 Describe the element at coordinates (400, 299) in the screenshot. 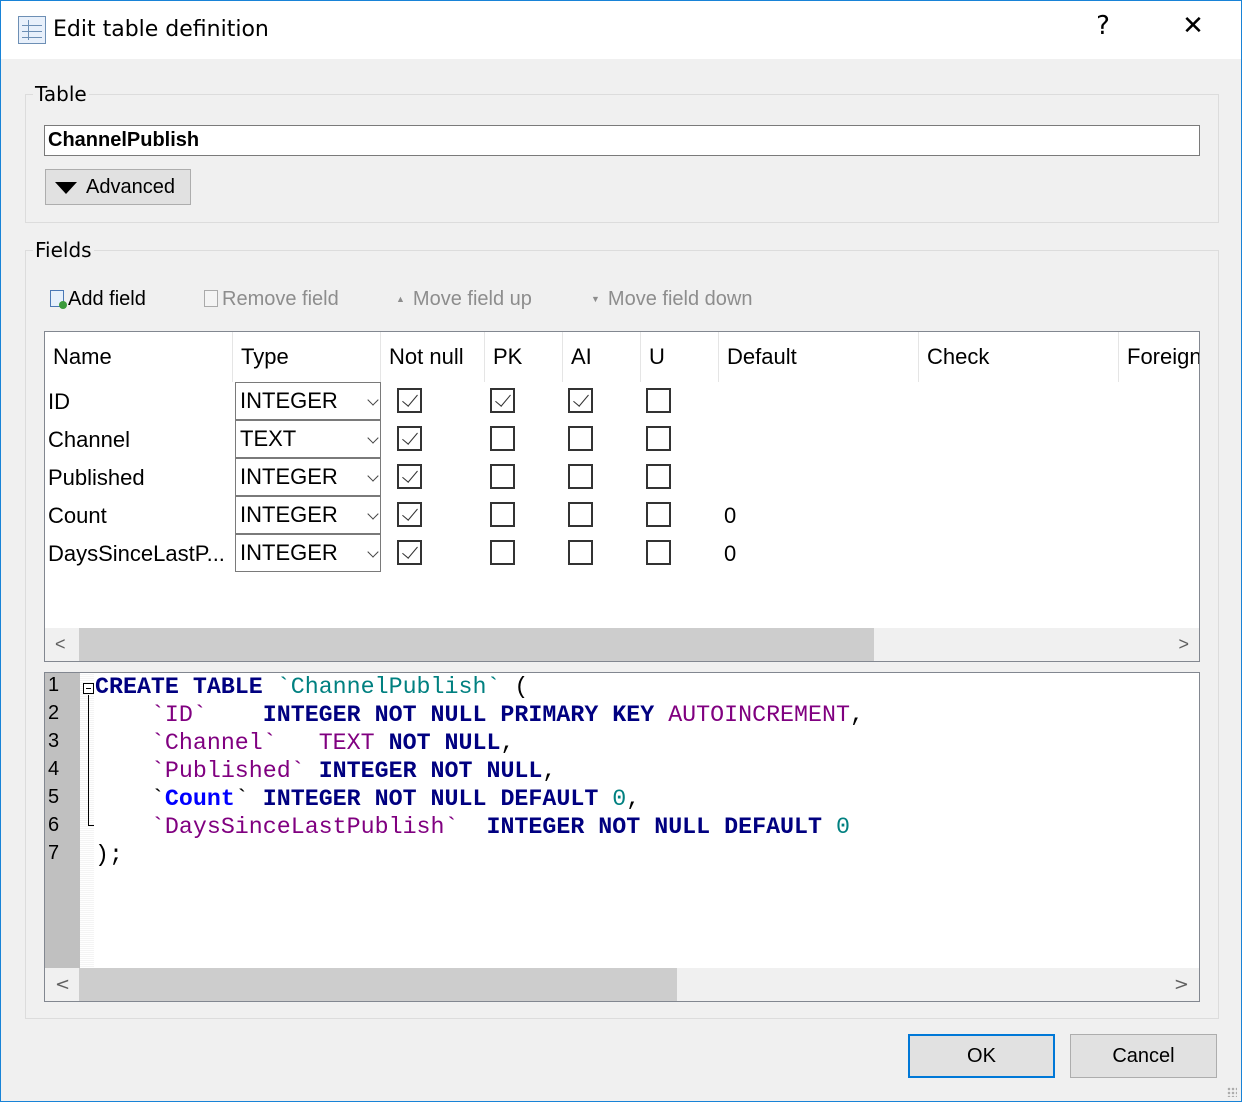

I see `arrow-up-icon: ▲` at that location.